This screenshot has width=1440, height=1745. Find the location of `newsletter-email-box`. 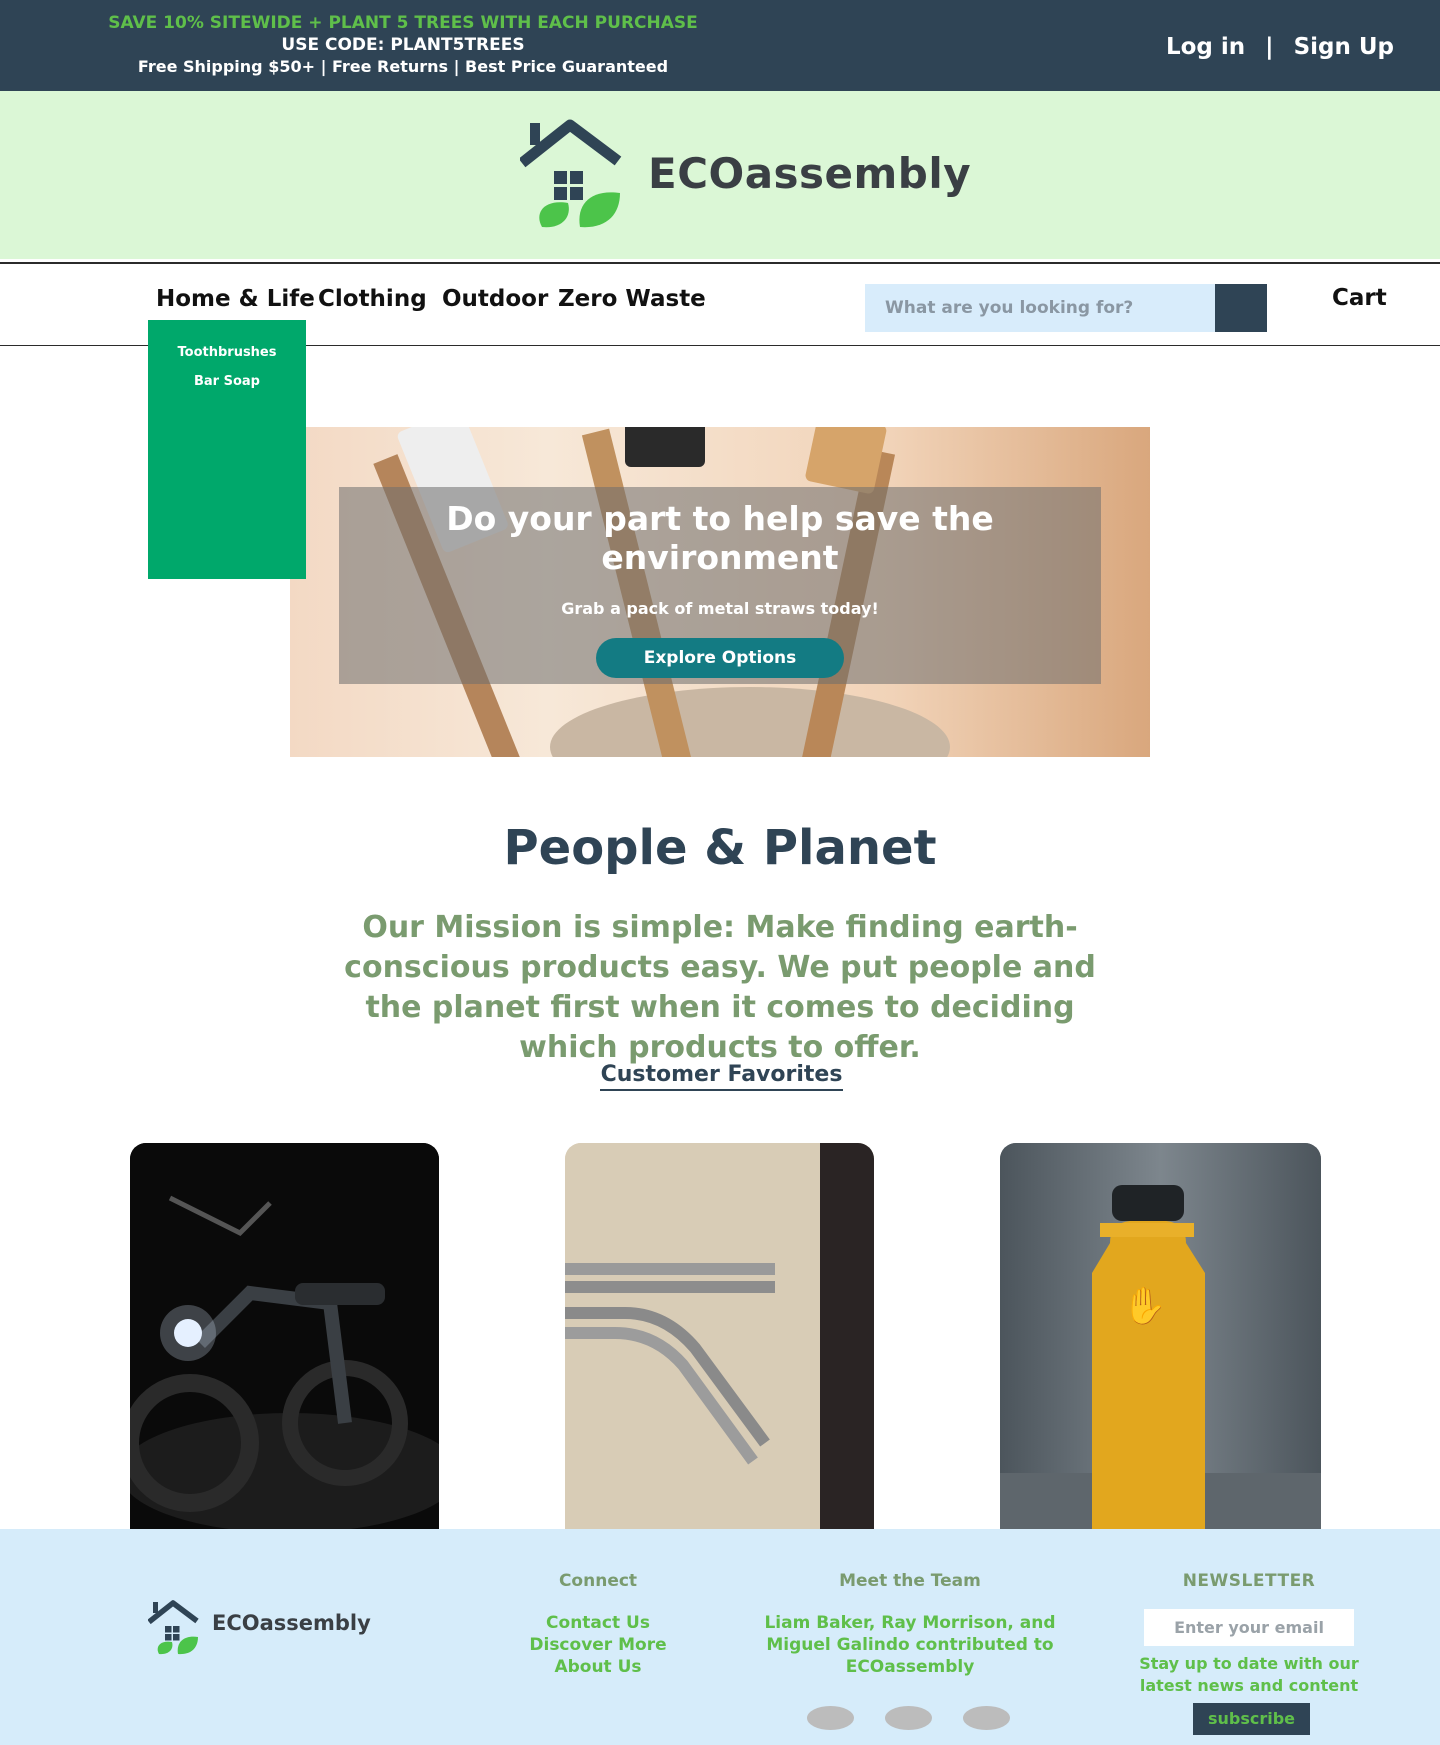

newsletter-email-box is located at coordinates (1249, 1627).